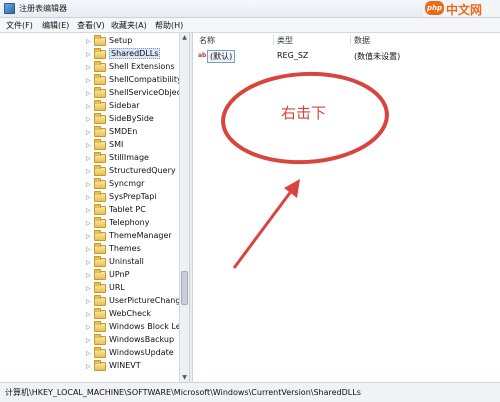 This screenshot has width=500, height=402. Describe the element at coordinates (119, 274) in the screenshot. I see `tree-item-label: UPnP` at that location.